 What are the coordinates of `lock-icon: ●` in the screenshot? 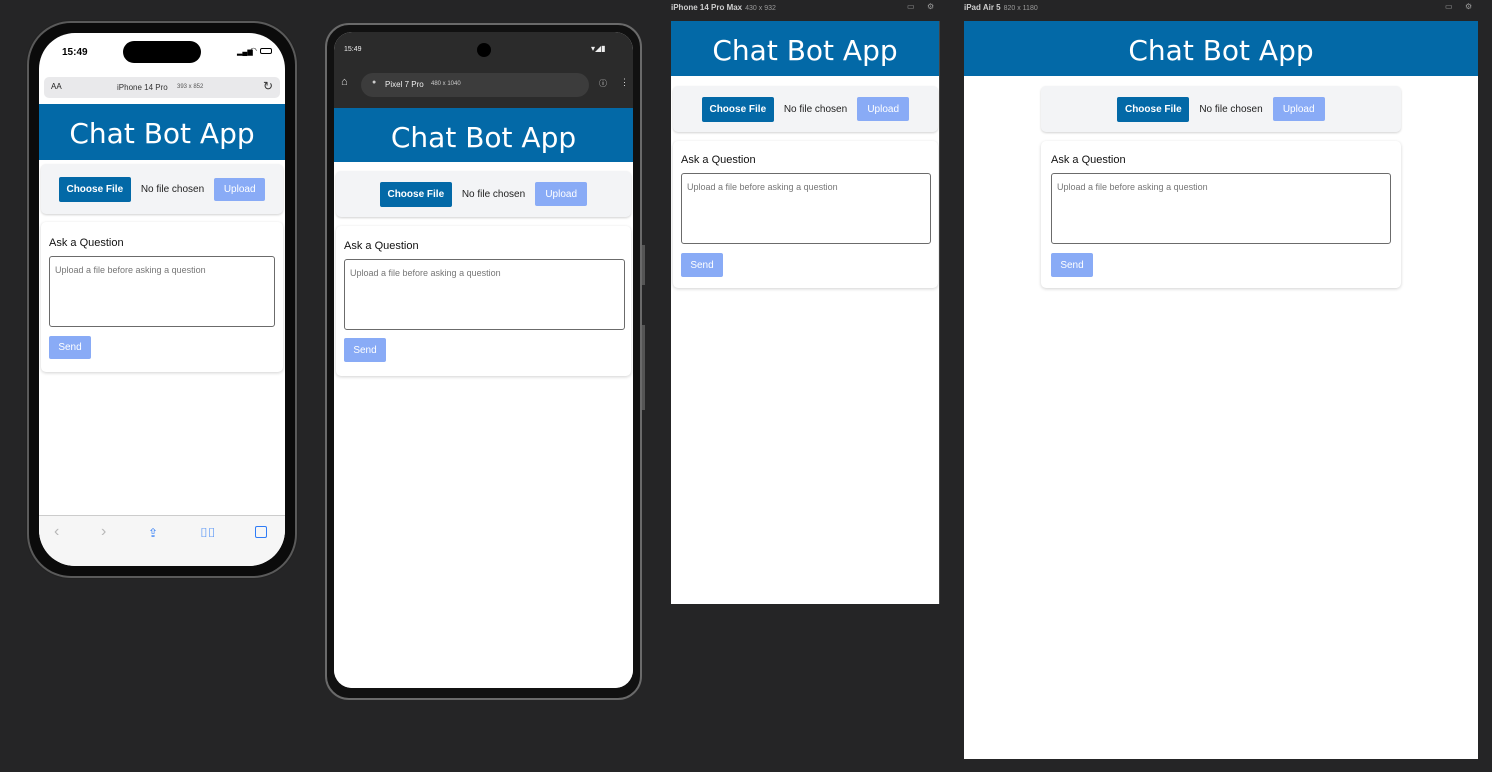 It's located at (374, 82).